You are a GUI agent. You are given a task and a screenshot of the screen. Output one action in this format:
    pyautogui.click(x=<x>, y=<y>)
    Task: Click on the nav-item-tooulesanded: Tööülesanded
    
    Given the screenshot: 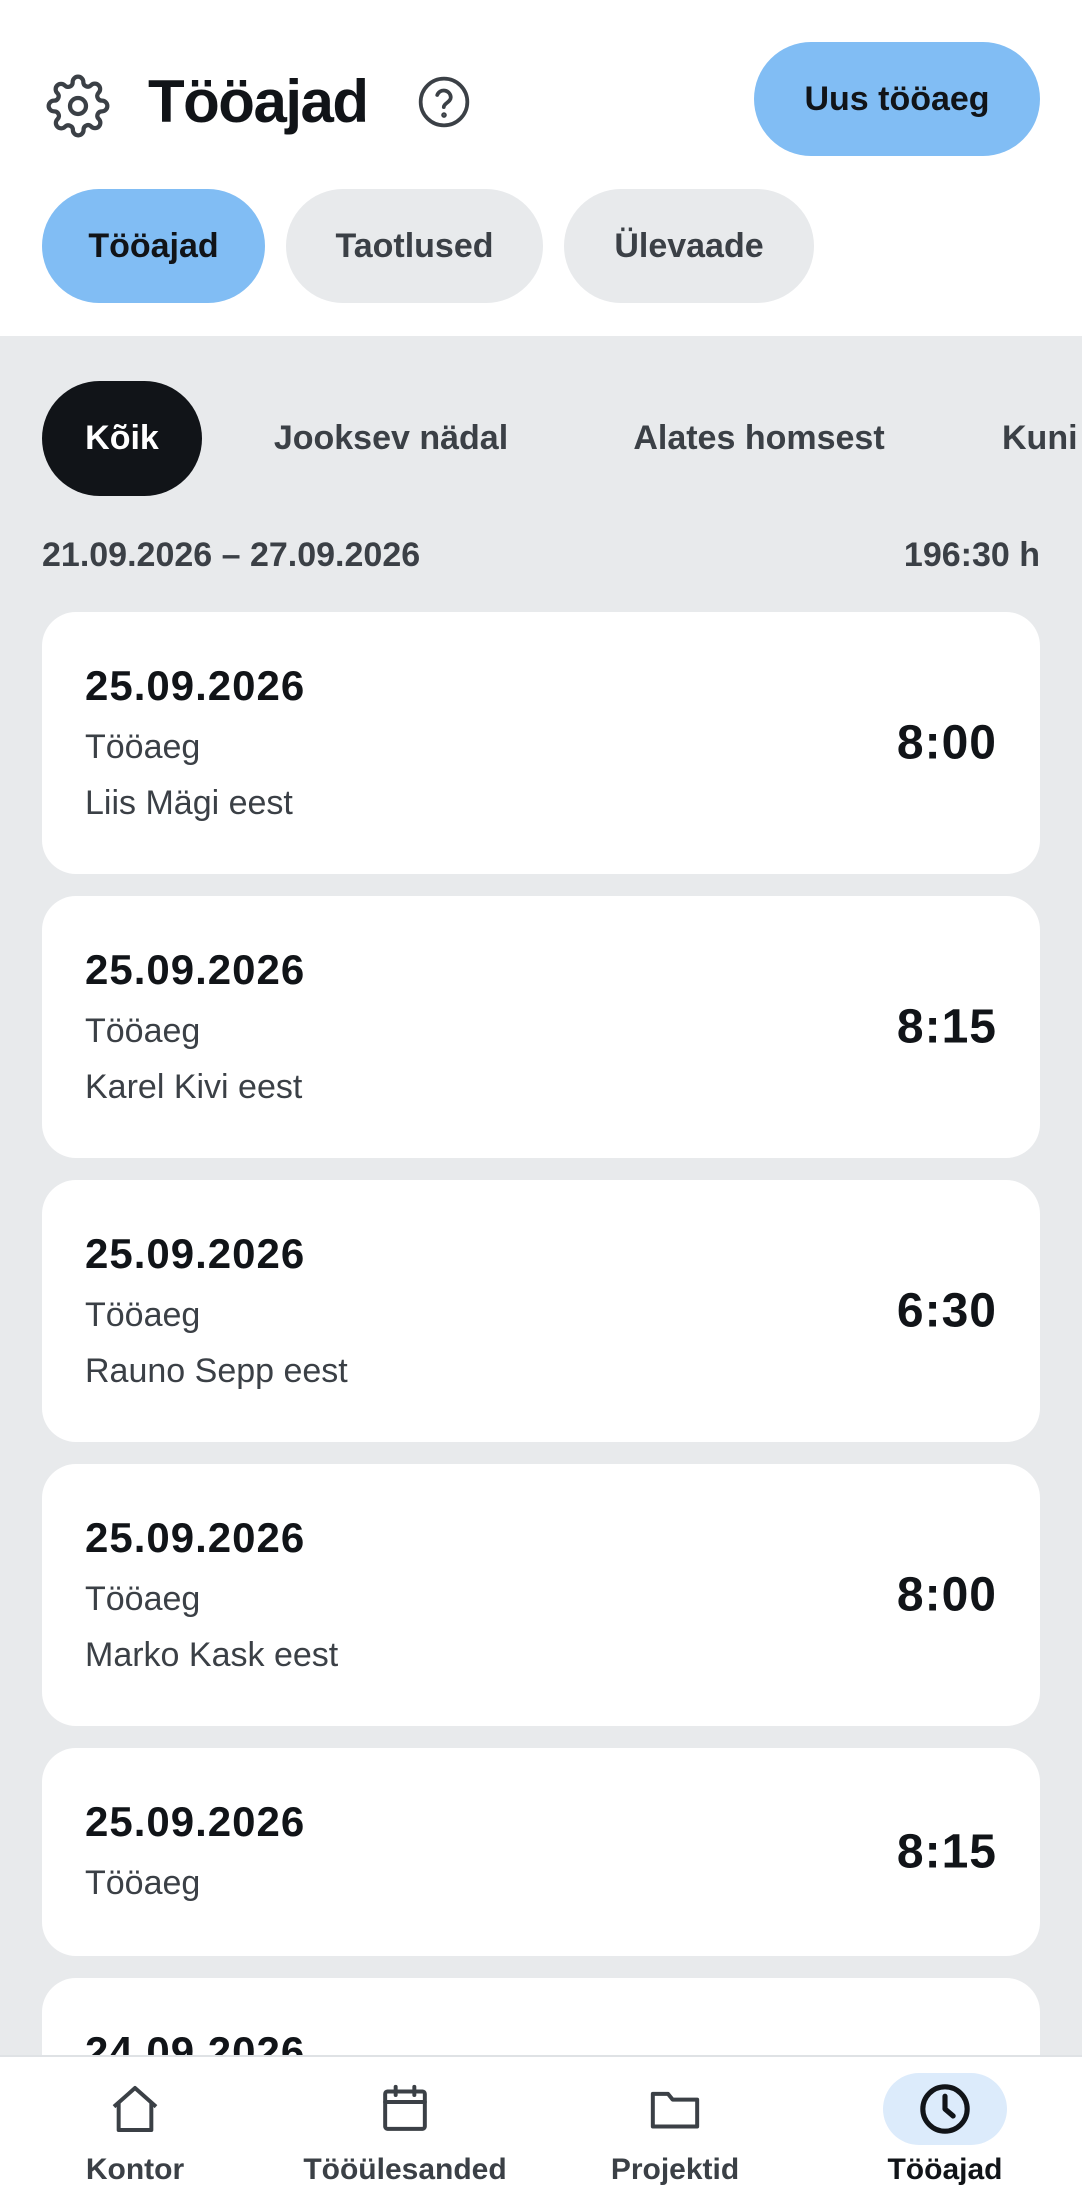 What is the action you would take?
    pyautogui.click(x=405, y=2129)
    